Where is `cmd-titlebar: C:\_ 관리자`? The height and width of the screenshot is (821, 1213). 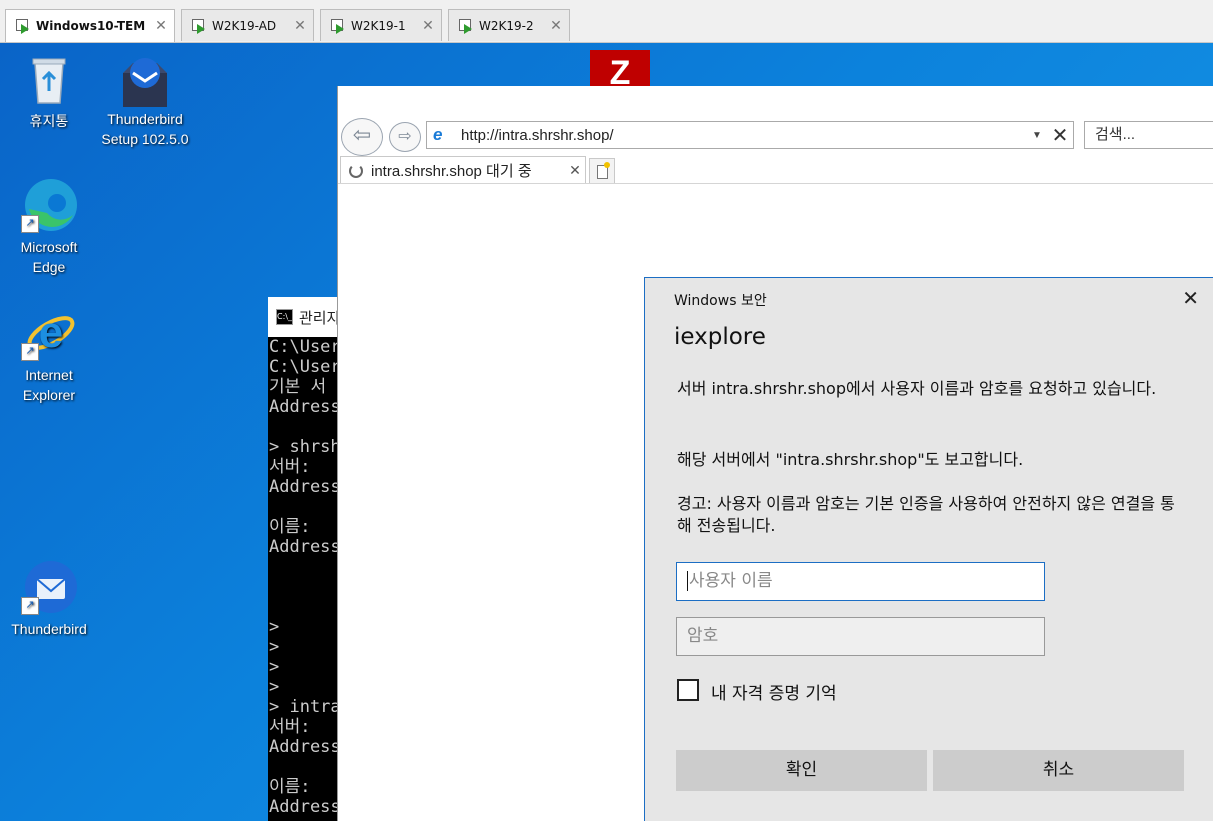
cmd-titlebar: C:\_ 관리자 is located at coordinates (304, 317).